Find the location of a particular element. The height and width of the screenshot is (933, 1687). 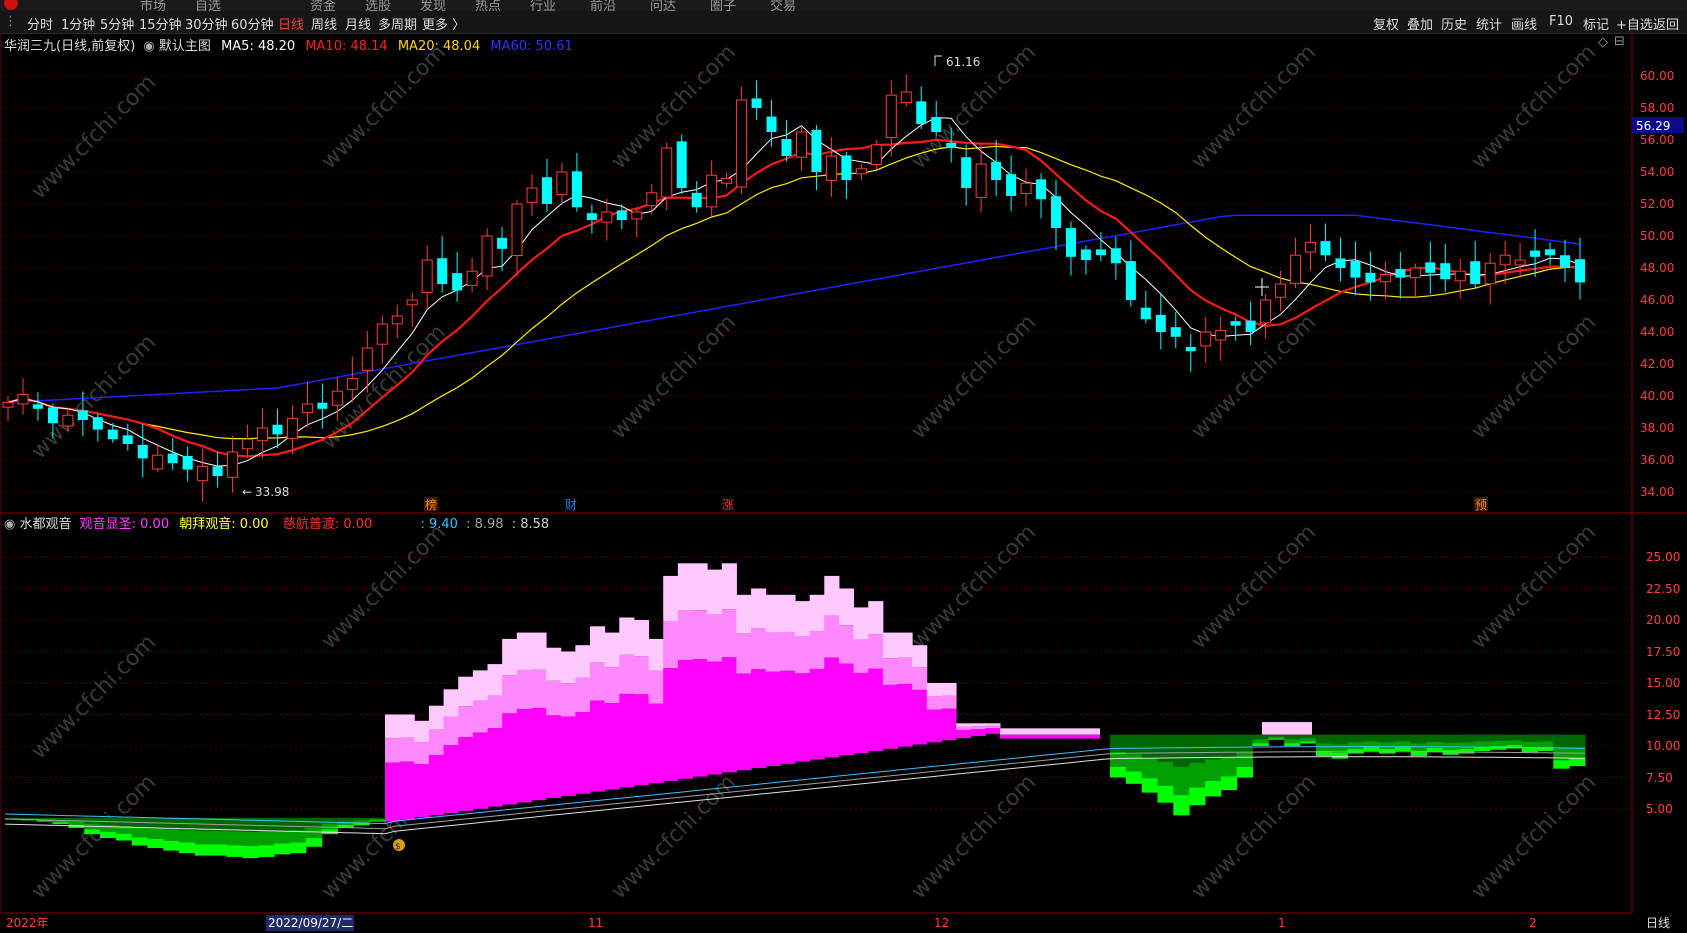

price-tick: 34.00 is located at coordinates (1657, 492).